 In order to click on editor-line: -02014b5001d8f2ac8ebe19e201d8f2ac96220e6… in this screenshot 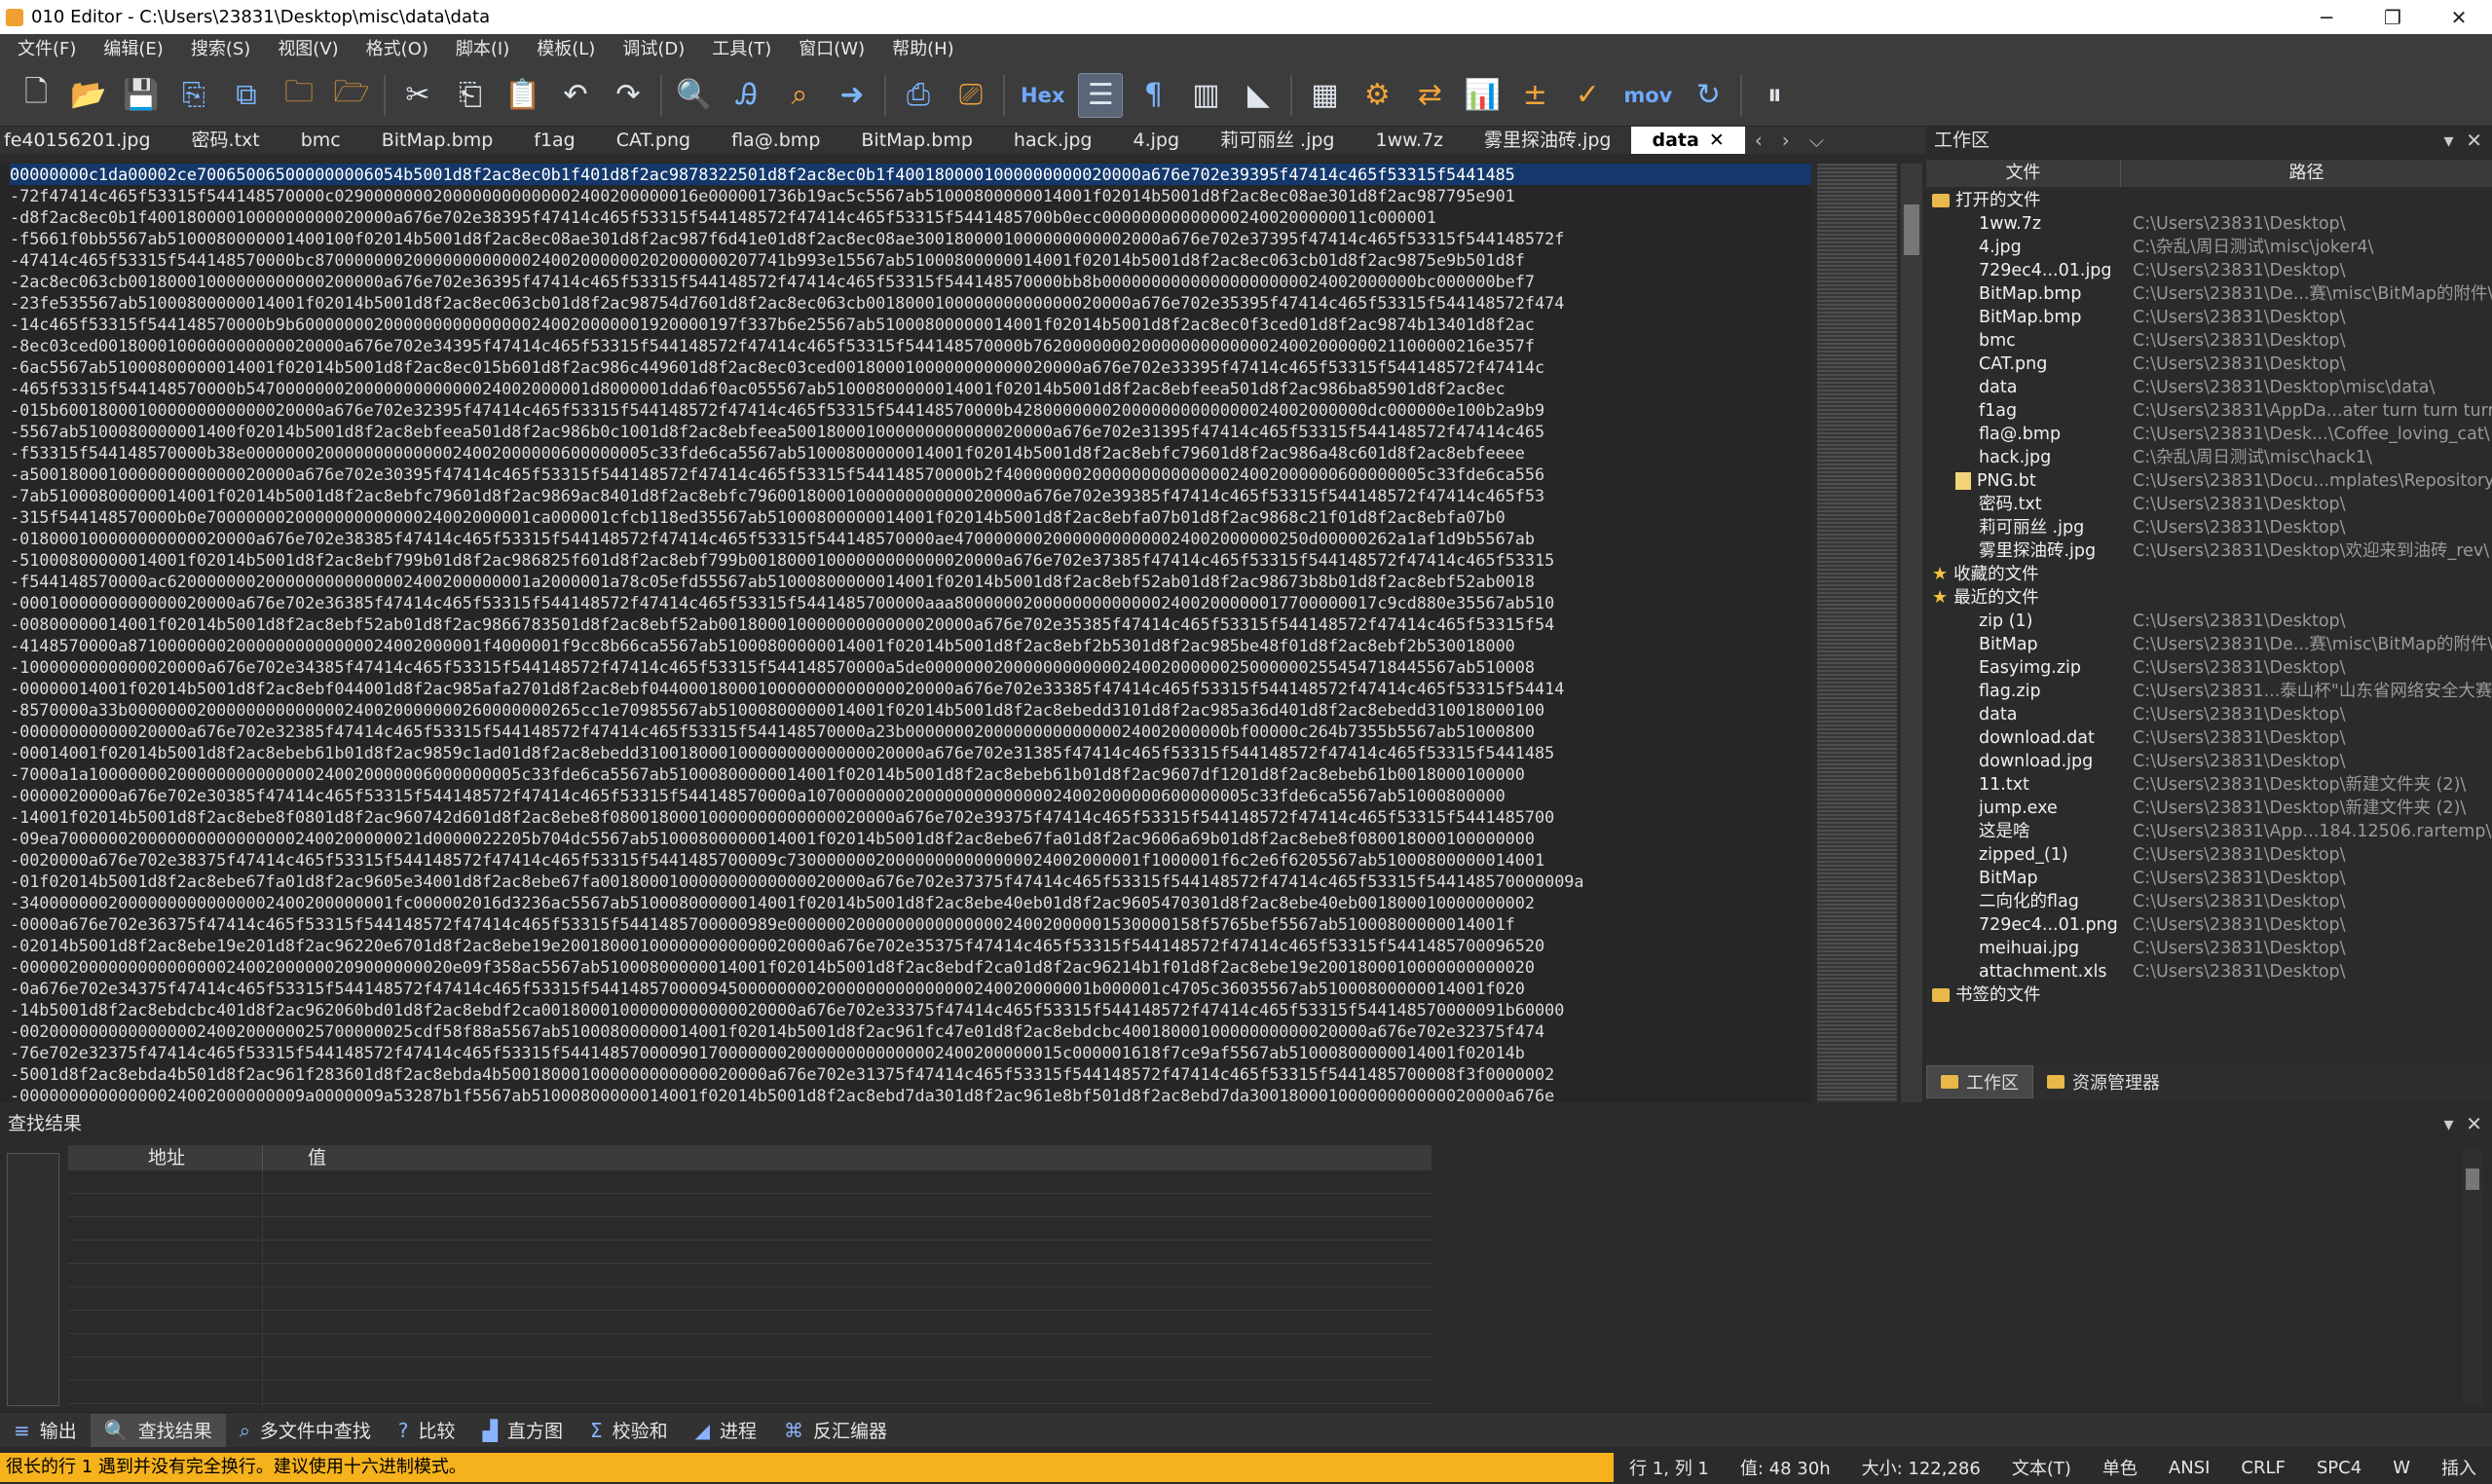, I will do `click(910, 945)`.